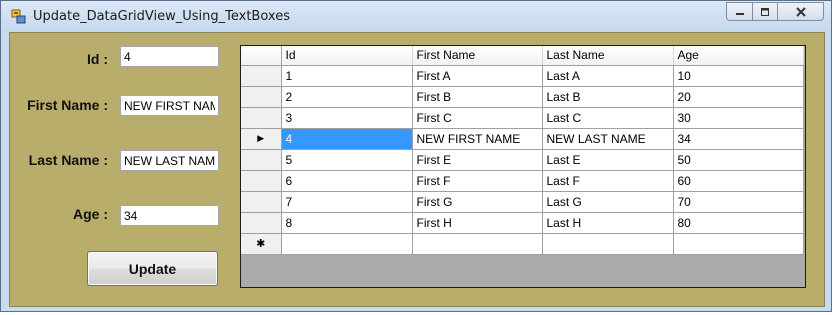 The height and width of the screenshot is (315, 836). I want to click on new-cell-first-name, so click(477, 244).